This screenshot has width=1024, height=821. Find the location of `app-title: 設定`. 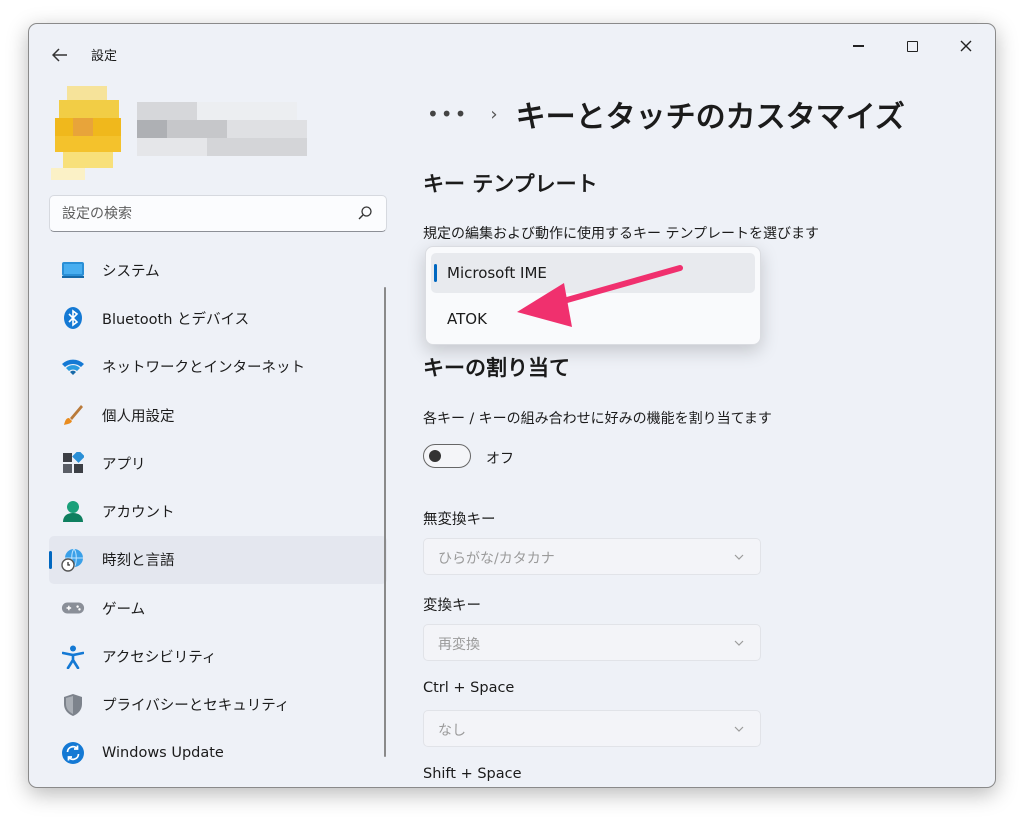

app-title: 設定 is located at coordinates (104, 56).